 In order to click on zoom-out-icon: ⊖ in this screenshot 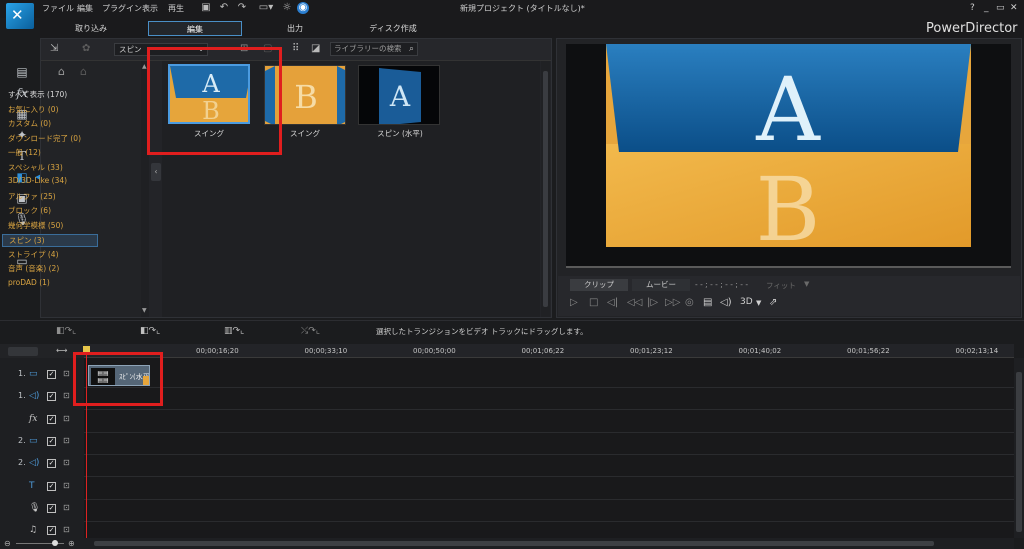, I will do `click(7, 543)`.